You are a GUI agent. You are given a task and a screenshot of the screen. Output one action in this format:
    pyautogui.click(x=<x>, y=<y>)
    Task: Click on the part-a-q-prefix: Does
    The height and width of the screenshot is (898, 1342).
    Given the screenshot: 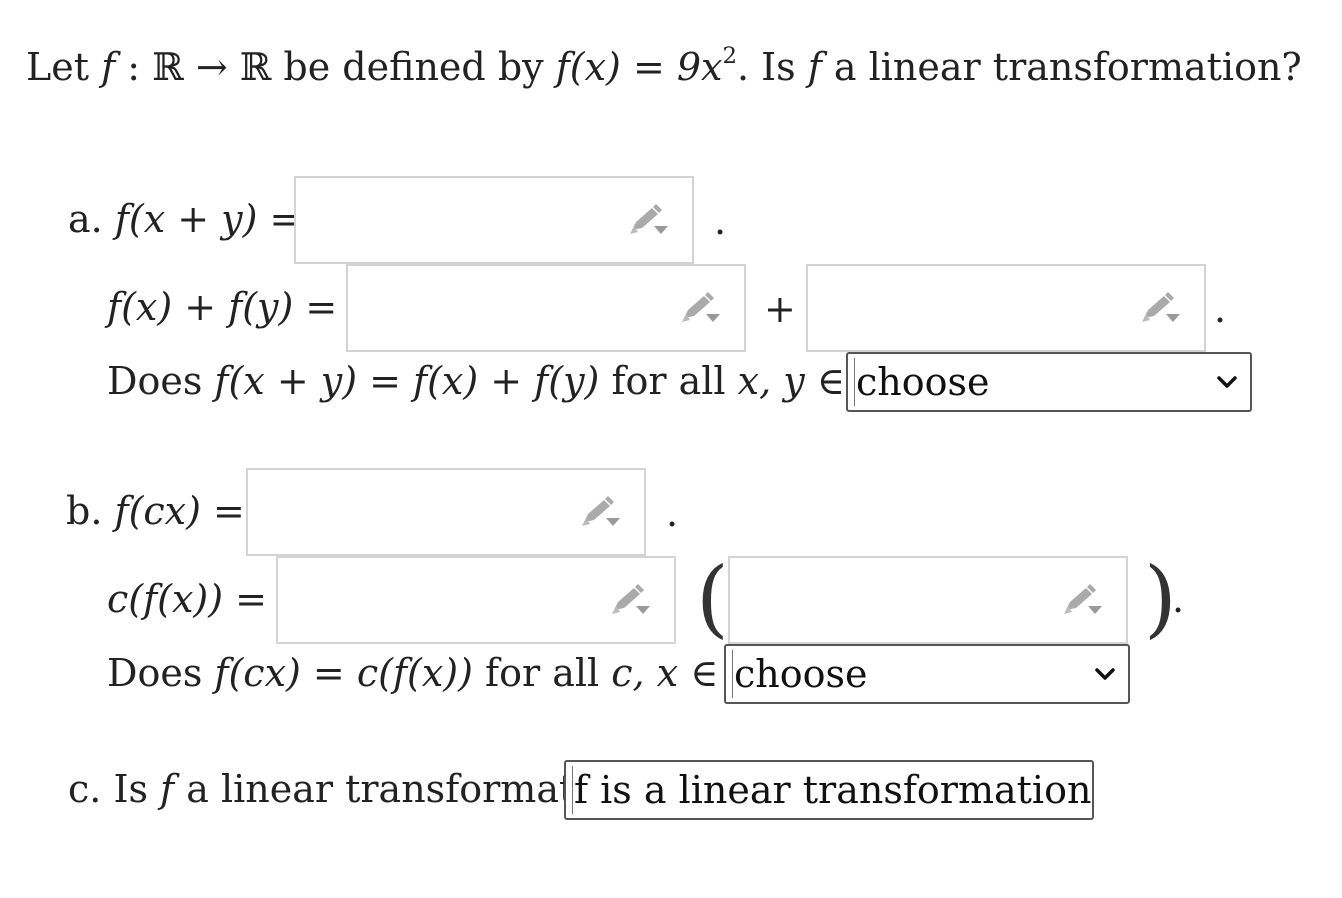 What is the action you would take?
    pyautogui.click(x=161, y=381)
    